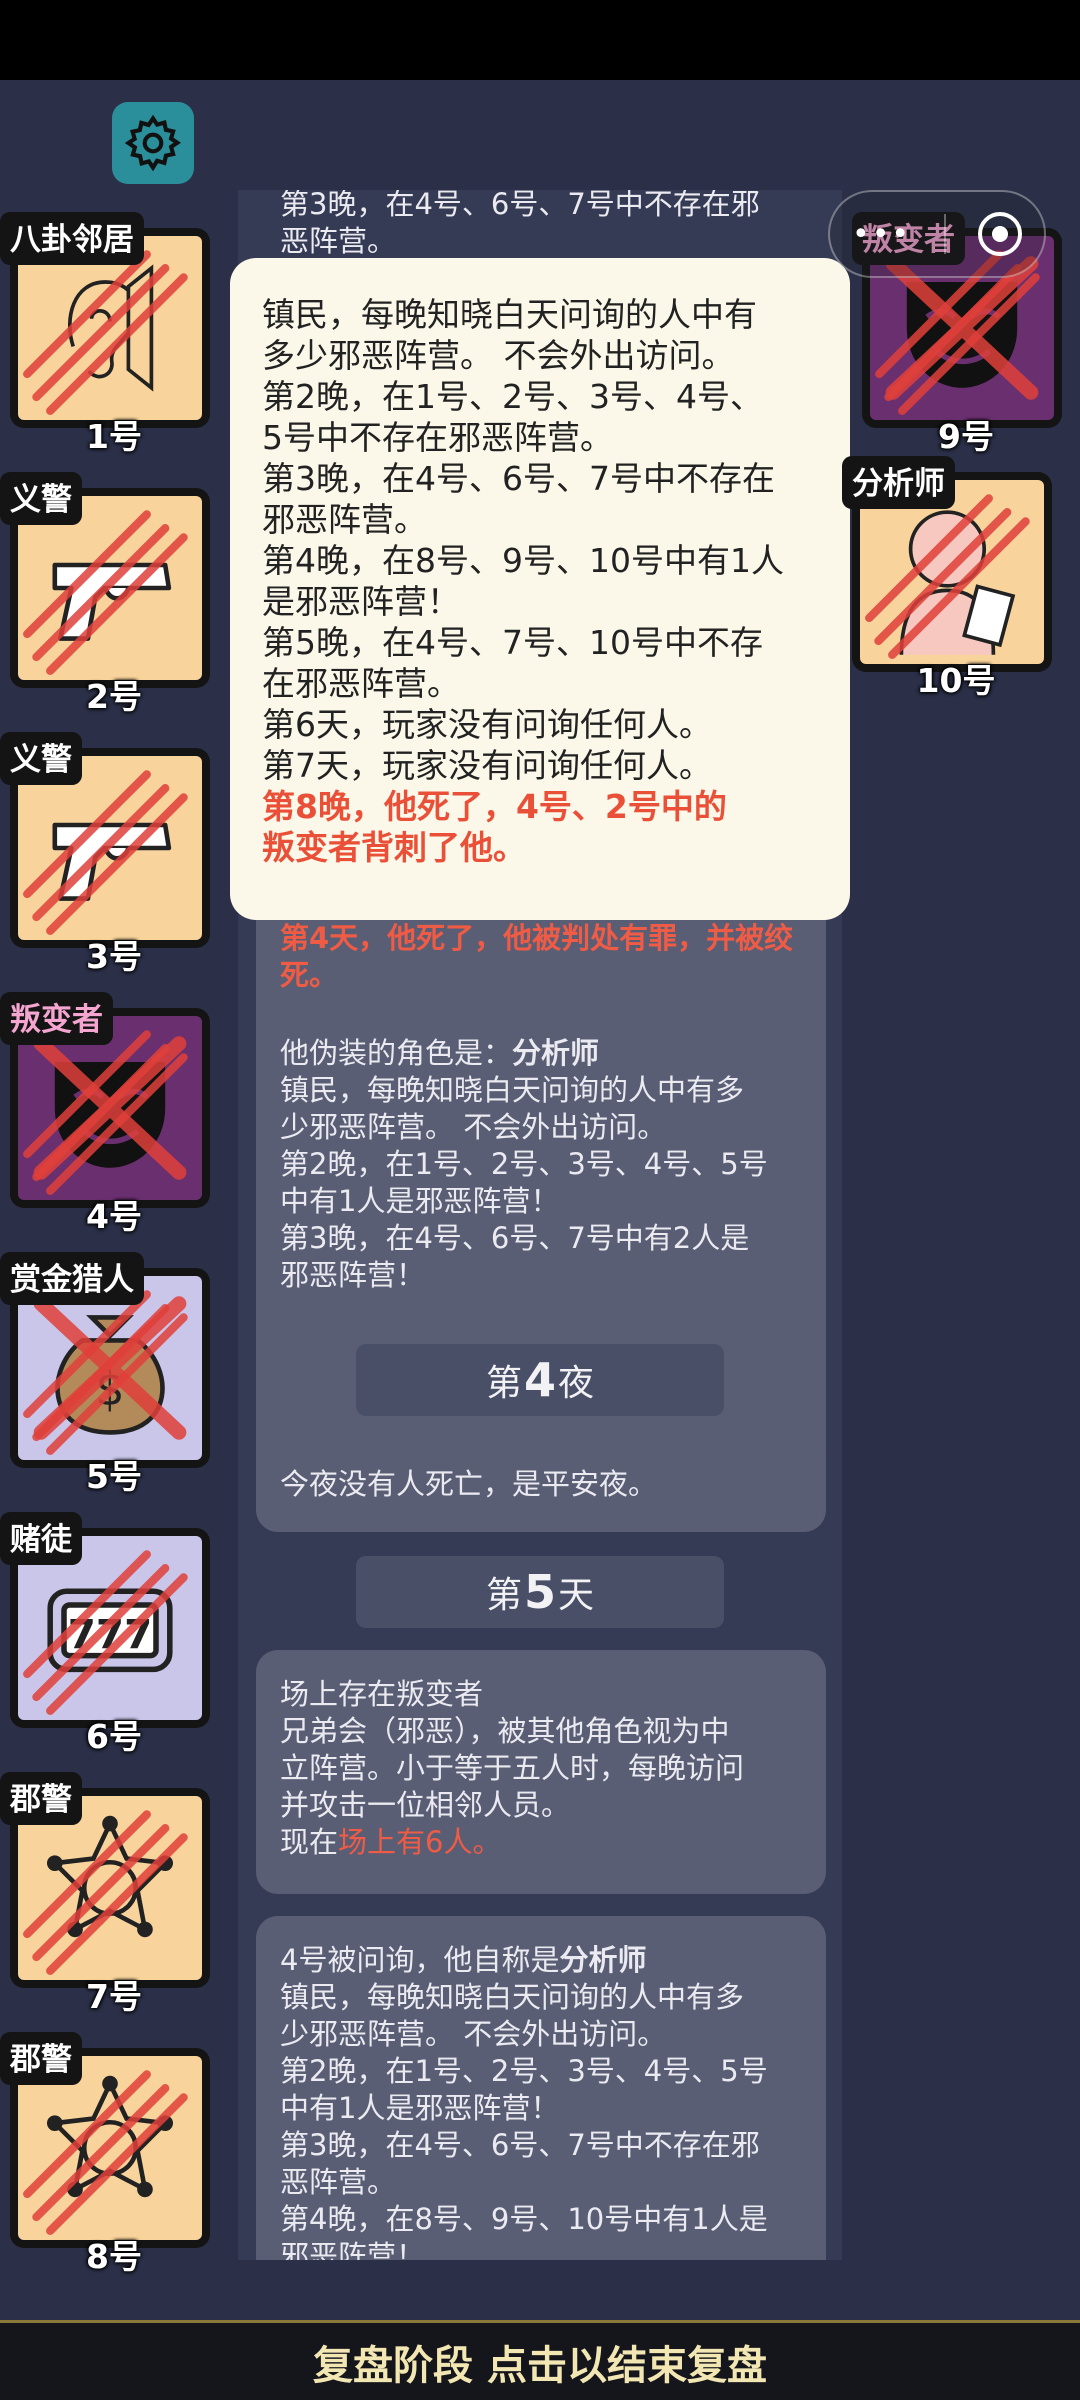  Describe the element at coordinates (114, 1736) in the screenshot. I see `player-number: 6号` at that location.